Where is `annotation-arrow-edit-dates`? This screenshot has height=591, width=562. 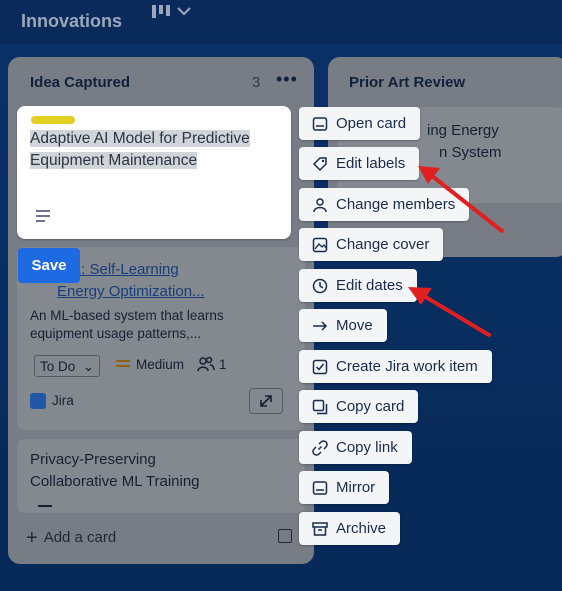
annotation-arrow-edit-dates is located at coordinates (448, 311).